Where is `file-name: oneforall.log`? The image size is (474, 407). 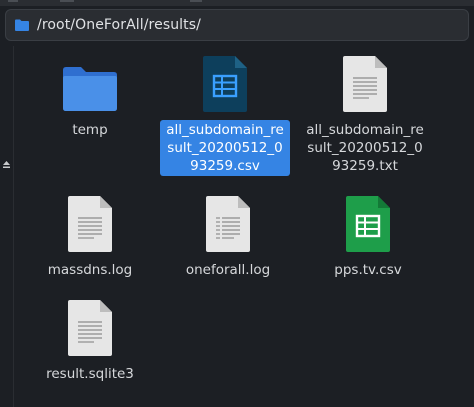
file-name: oneforall.log is located at coordinates (228, 270).